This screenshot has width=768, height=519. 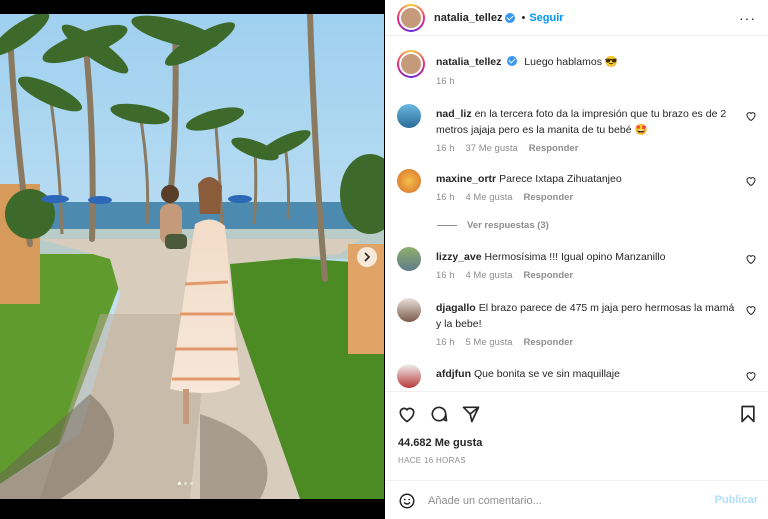 I want to click on comment-likes: 5 Me gusta, so click(x=489, y=343).